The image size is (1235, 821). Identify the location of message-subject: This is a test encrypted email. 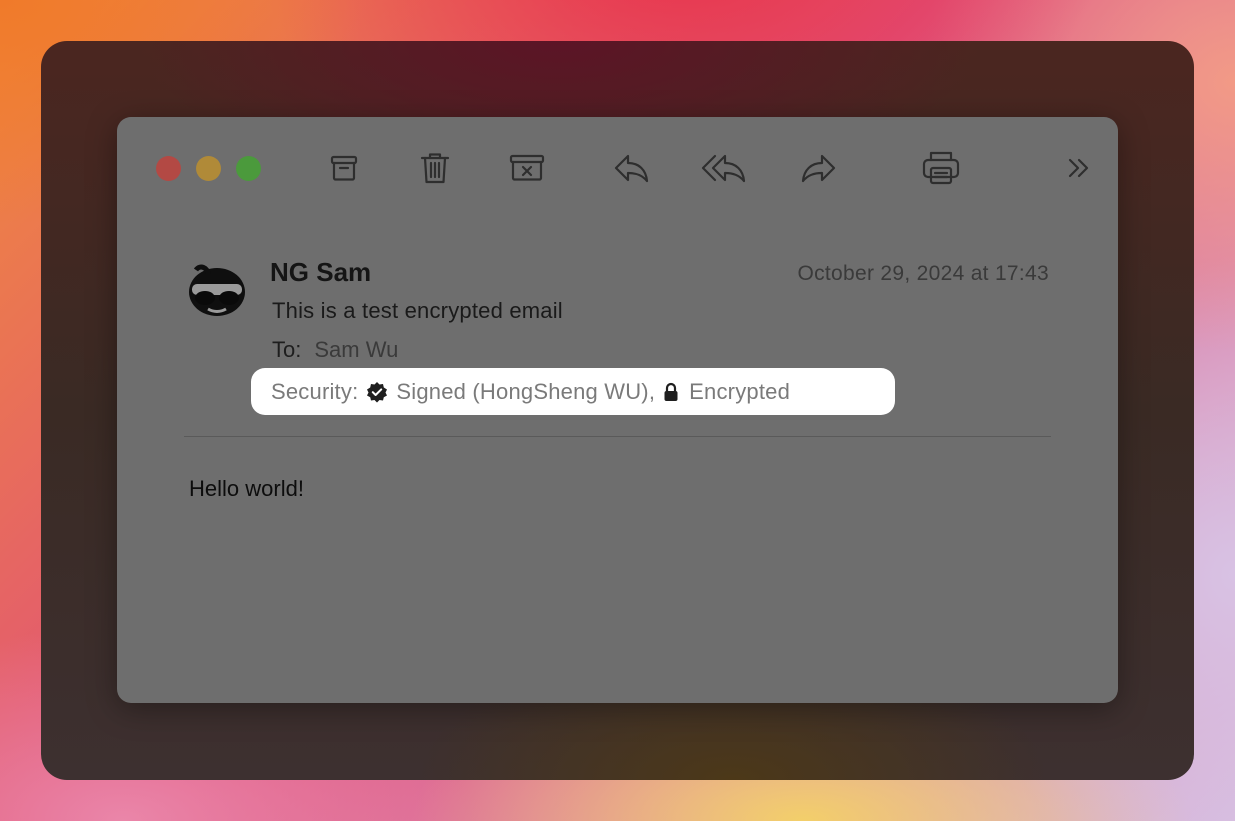
(417, 310).